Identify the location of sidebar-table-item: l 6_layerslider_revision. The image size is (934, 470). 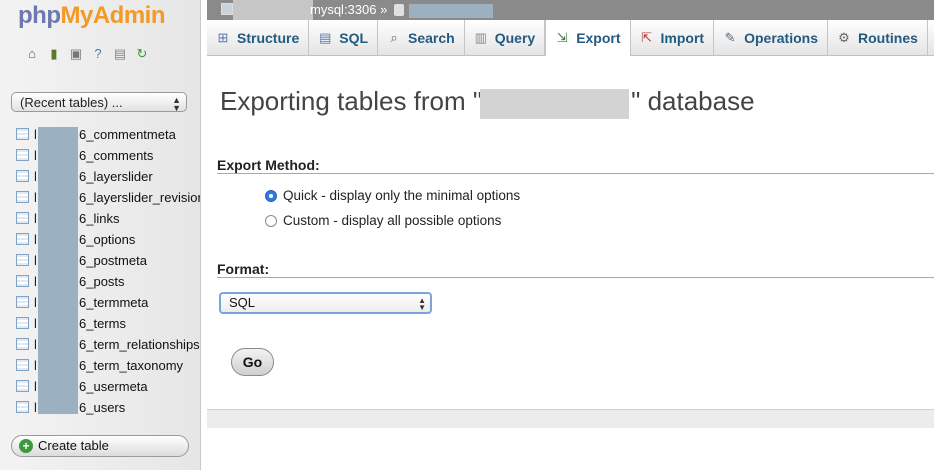
(100, 197).